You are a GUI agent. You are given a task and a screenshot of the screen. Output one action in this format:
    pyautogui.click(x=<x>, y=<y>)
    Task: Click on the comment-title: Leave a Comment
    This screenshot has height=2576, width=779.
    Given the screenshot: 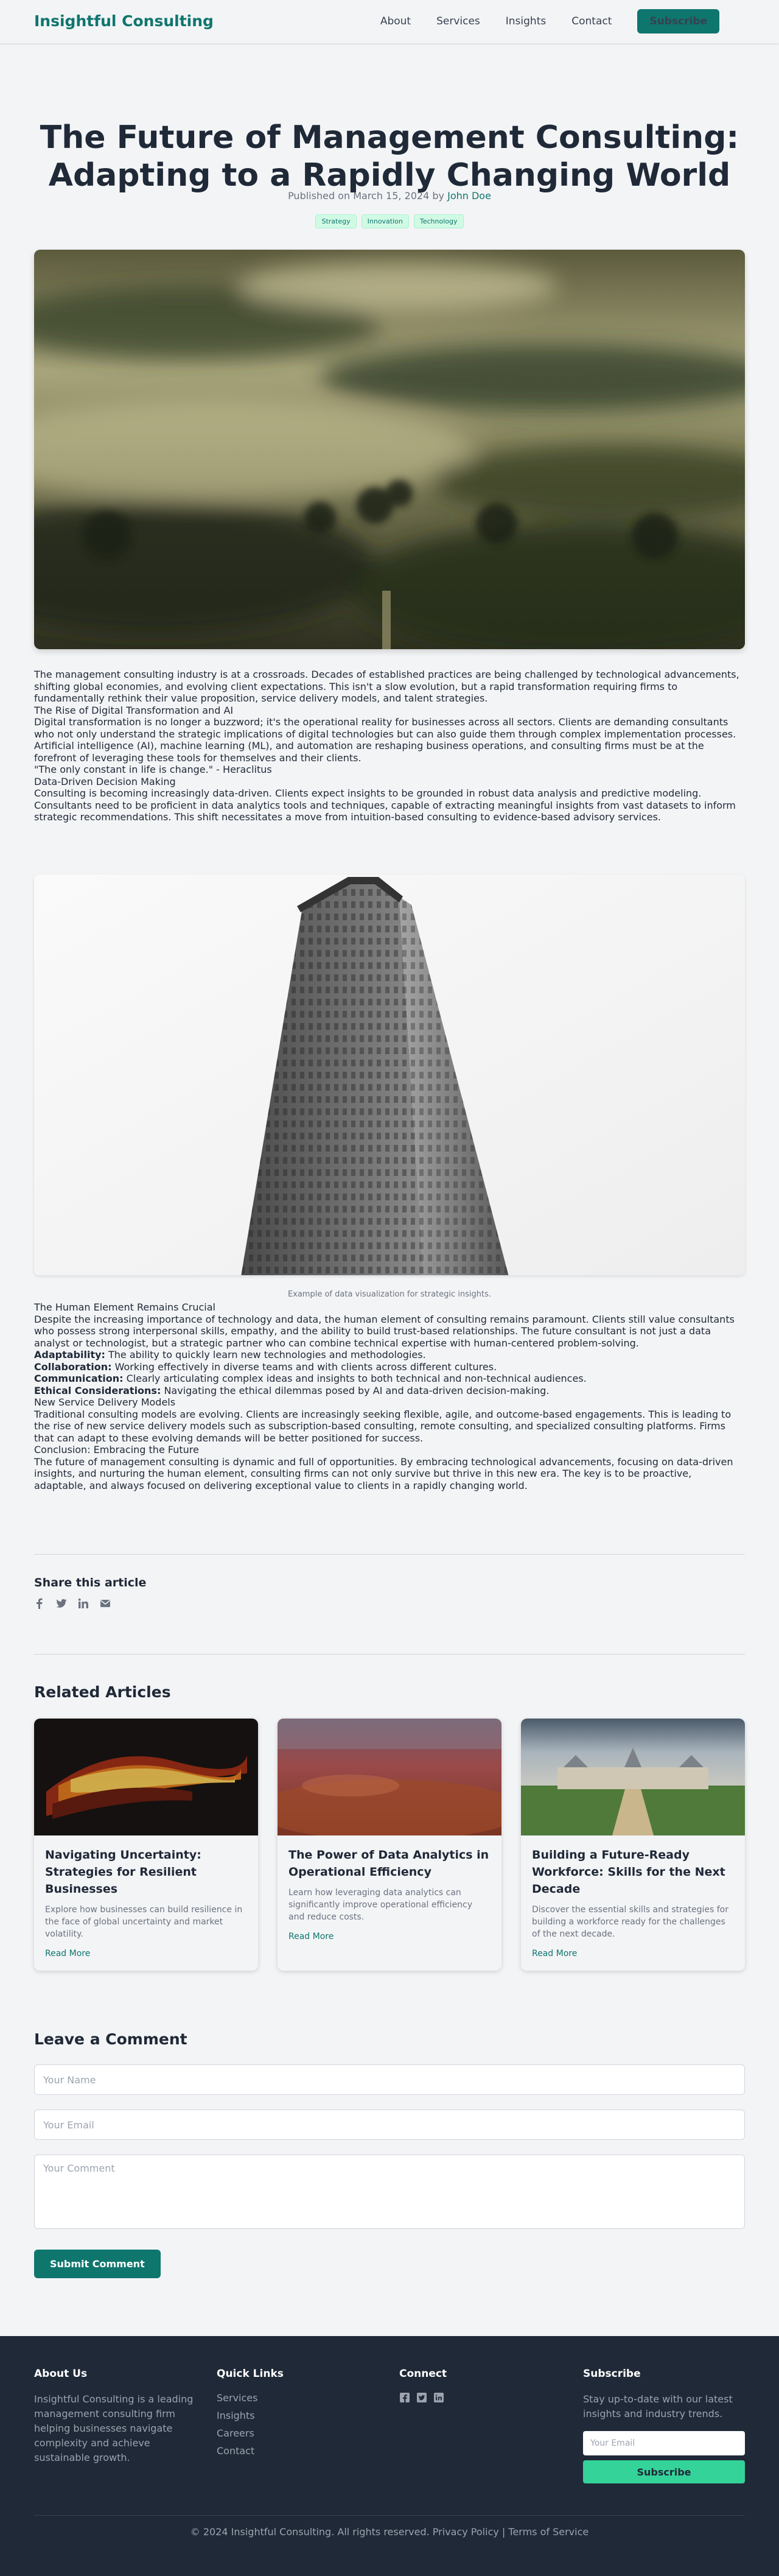 What is the action you would take?
    pyautogui.click(x=111, y=2039)
    